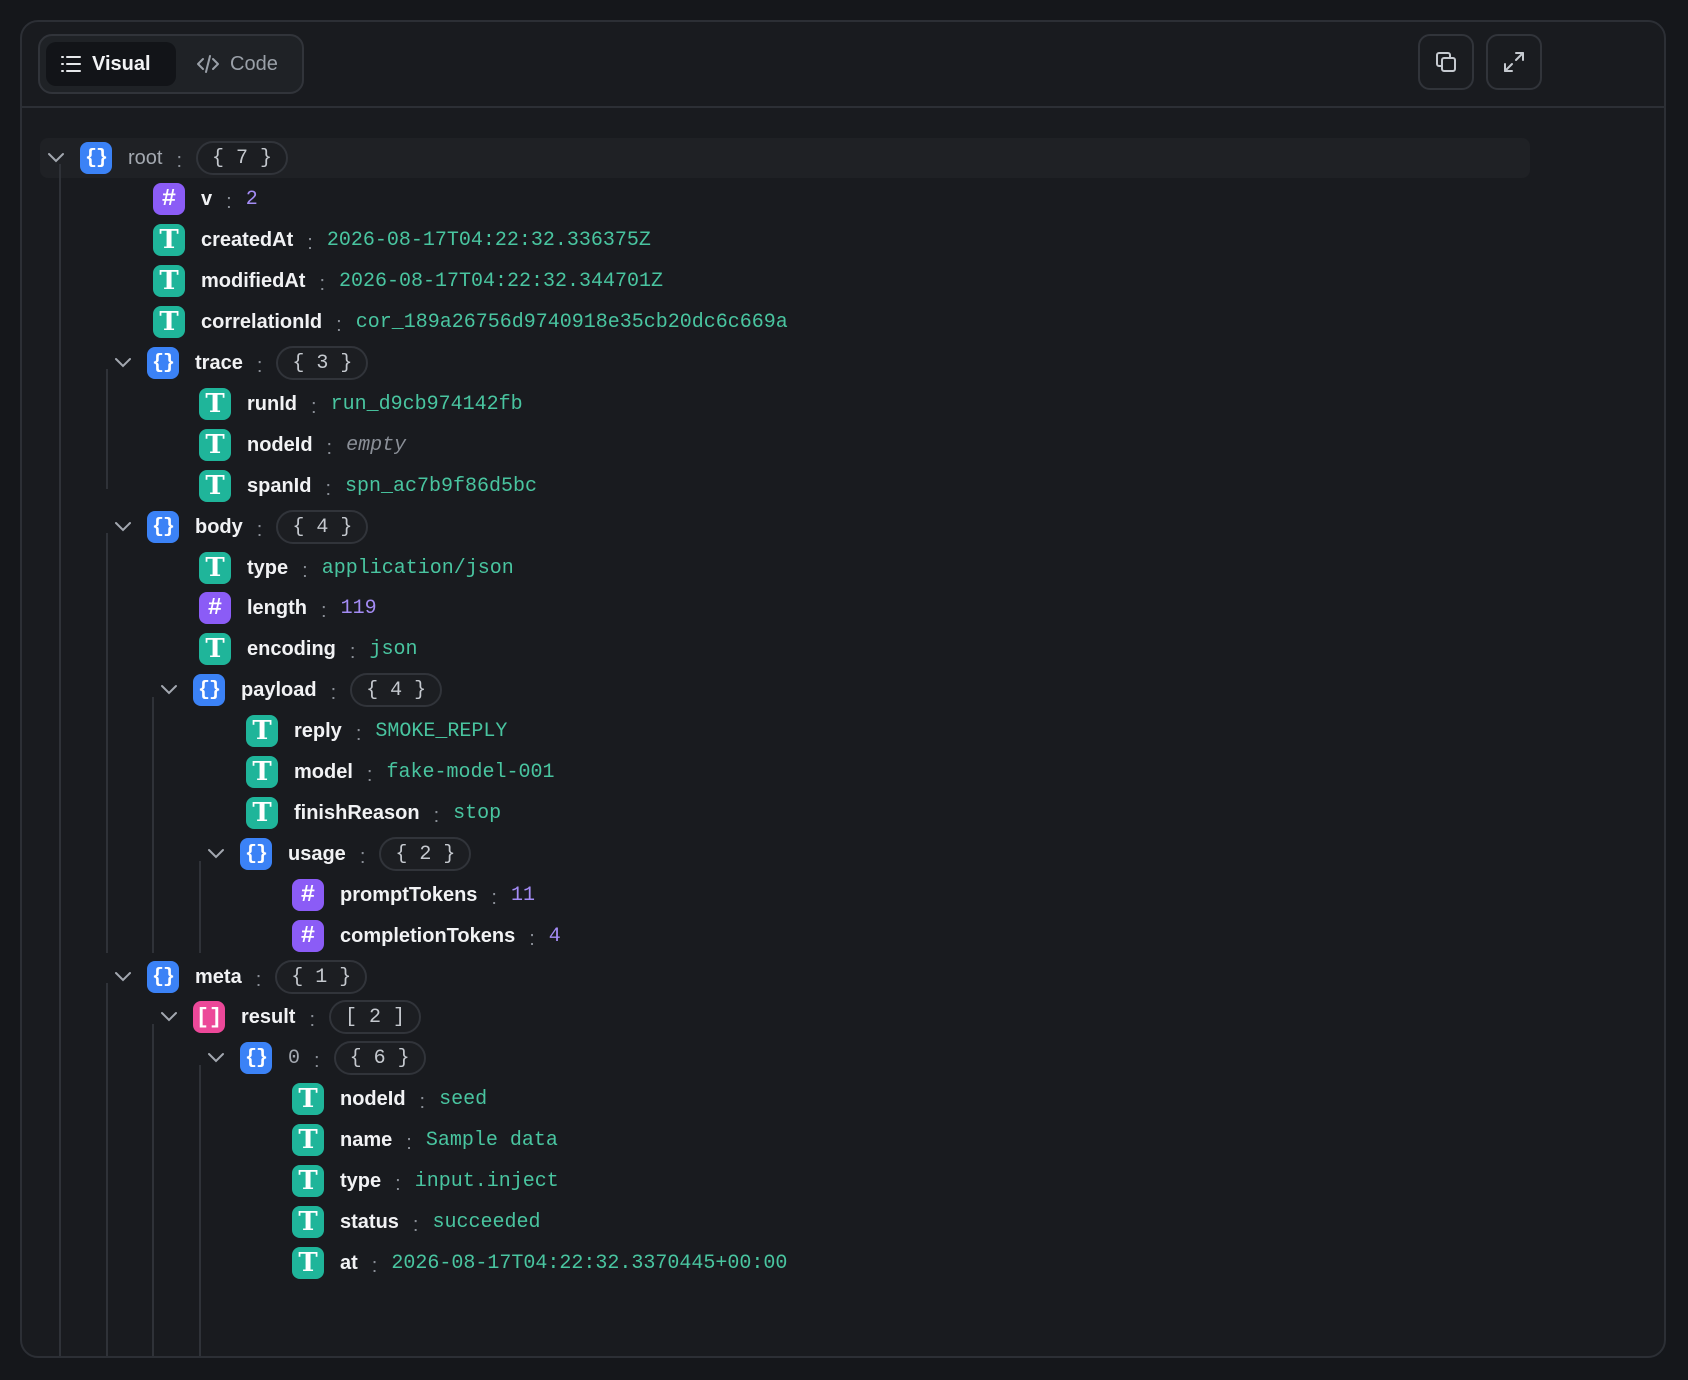  Describe the element at coordinates (376, 731) in the screenshot. I see `tree-node-reply: T reply : SMOKE_REPLY` at that location.